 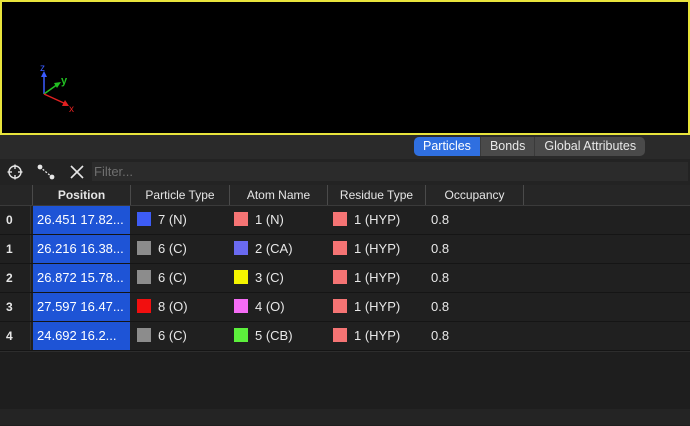 I want to click on particle-type-label: 7 (N), so click(x=172, y=219).